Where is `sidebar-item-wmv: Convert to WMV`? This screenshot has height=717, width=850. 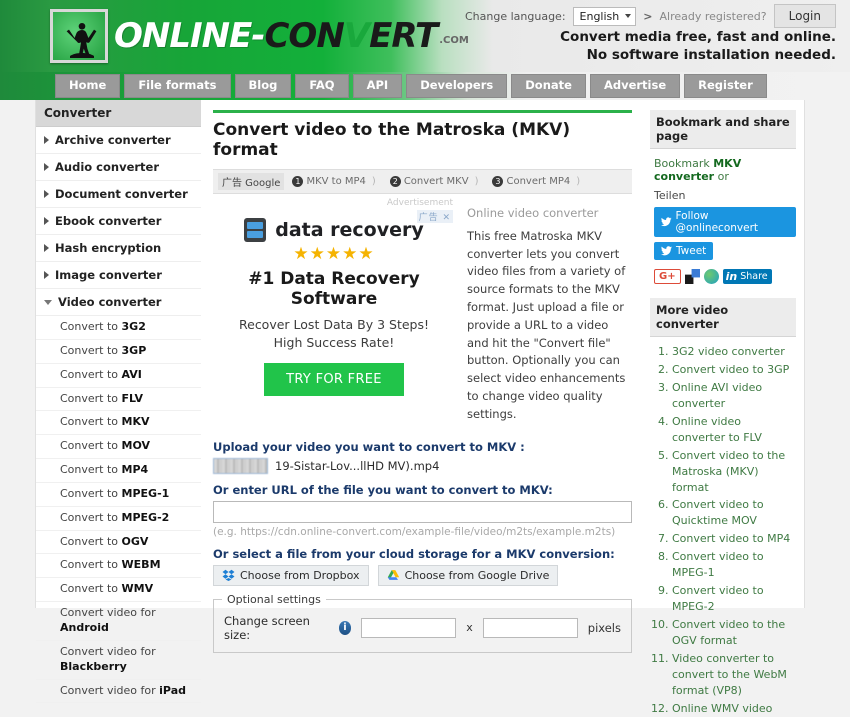 sidebar-item-wmv: Convert to WMV is located at coordinates (118, 590).